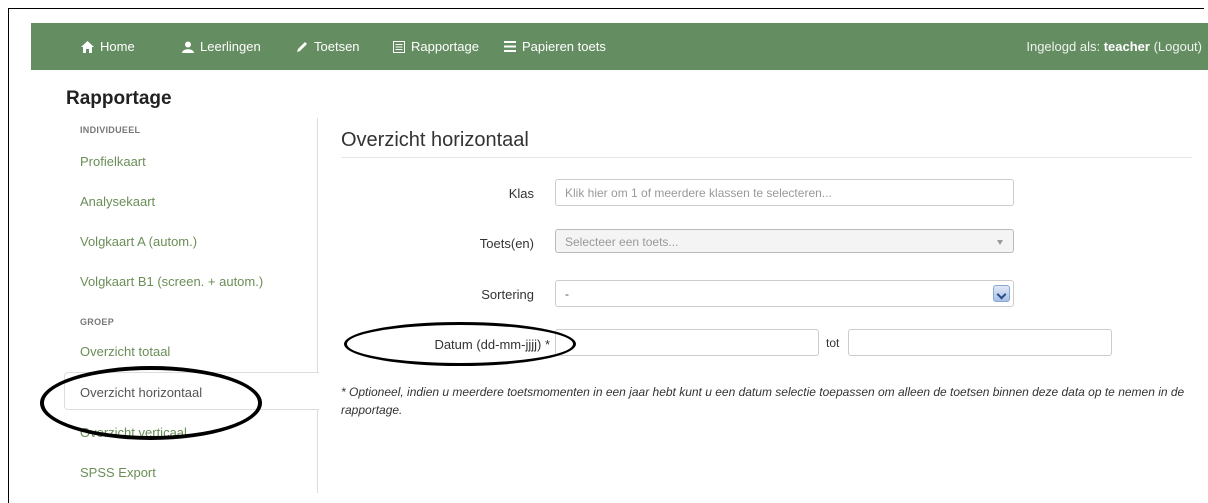 The image size is (1208, 503). I want to click on sidebar-item-profielkaart: Profielkaart, so click(113, 161).